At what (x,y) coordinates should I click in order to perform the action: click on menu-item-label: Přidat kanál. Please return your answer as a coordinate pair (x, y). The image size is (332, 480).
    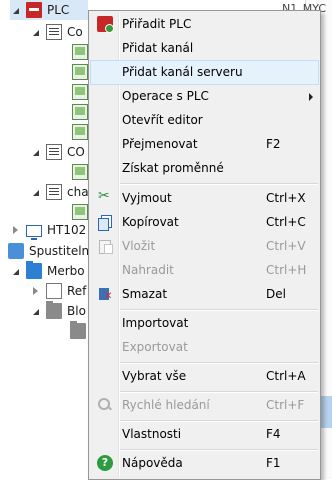
    Looking at the image, I should click on (158, 48).